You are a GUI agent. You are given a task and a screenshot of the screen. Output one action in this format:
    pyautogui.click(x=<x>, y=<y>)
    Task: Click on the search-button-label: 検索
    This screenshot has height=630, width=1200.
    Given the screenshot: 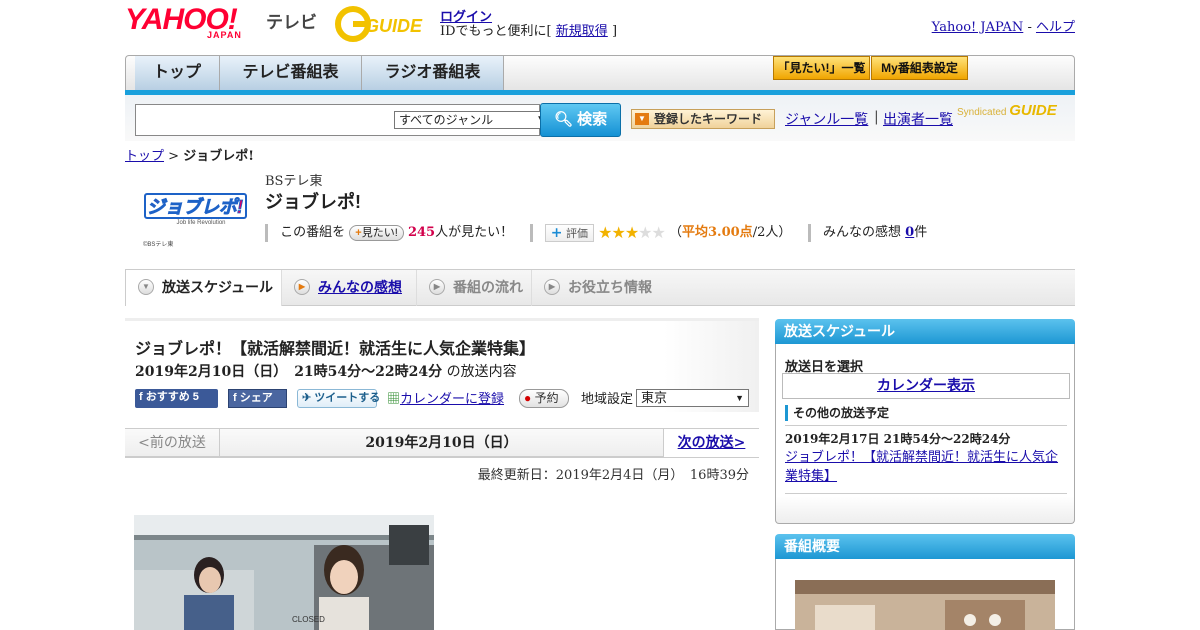 What is the action you would take?
    pyautogui.click(x=592, y=119)
    